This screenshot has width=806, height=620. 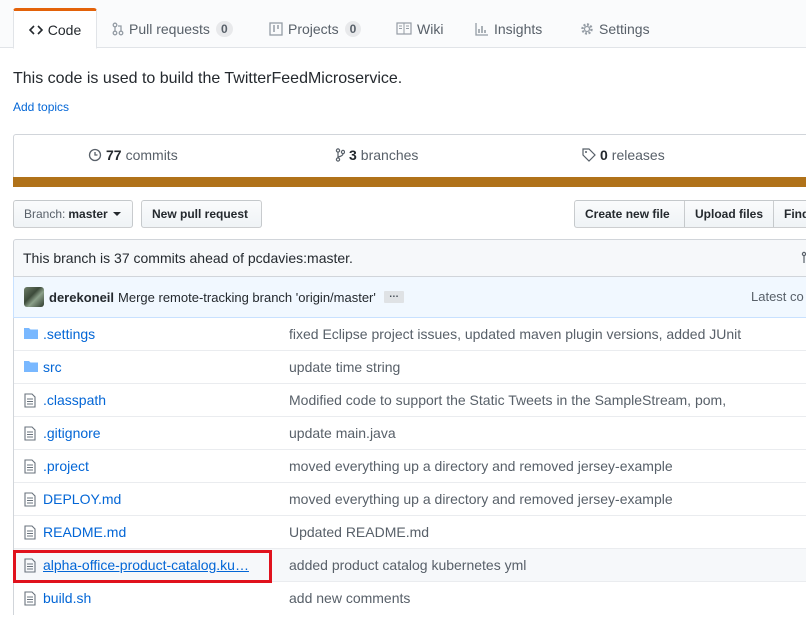 I want to click on tab-pull-requests-label: Pull requests, so click(x=169, y=28).